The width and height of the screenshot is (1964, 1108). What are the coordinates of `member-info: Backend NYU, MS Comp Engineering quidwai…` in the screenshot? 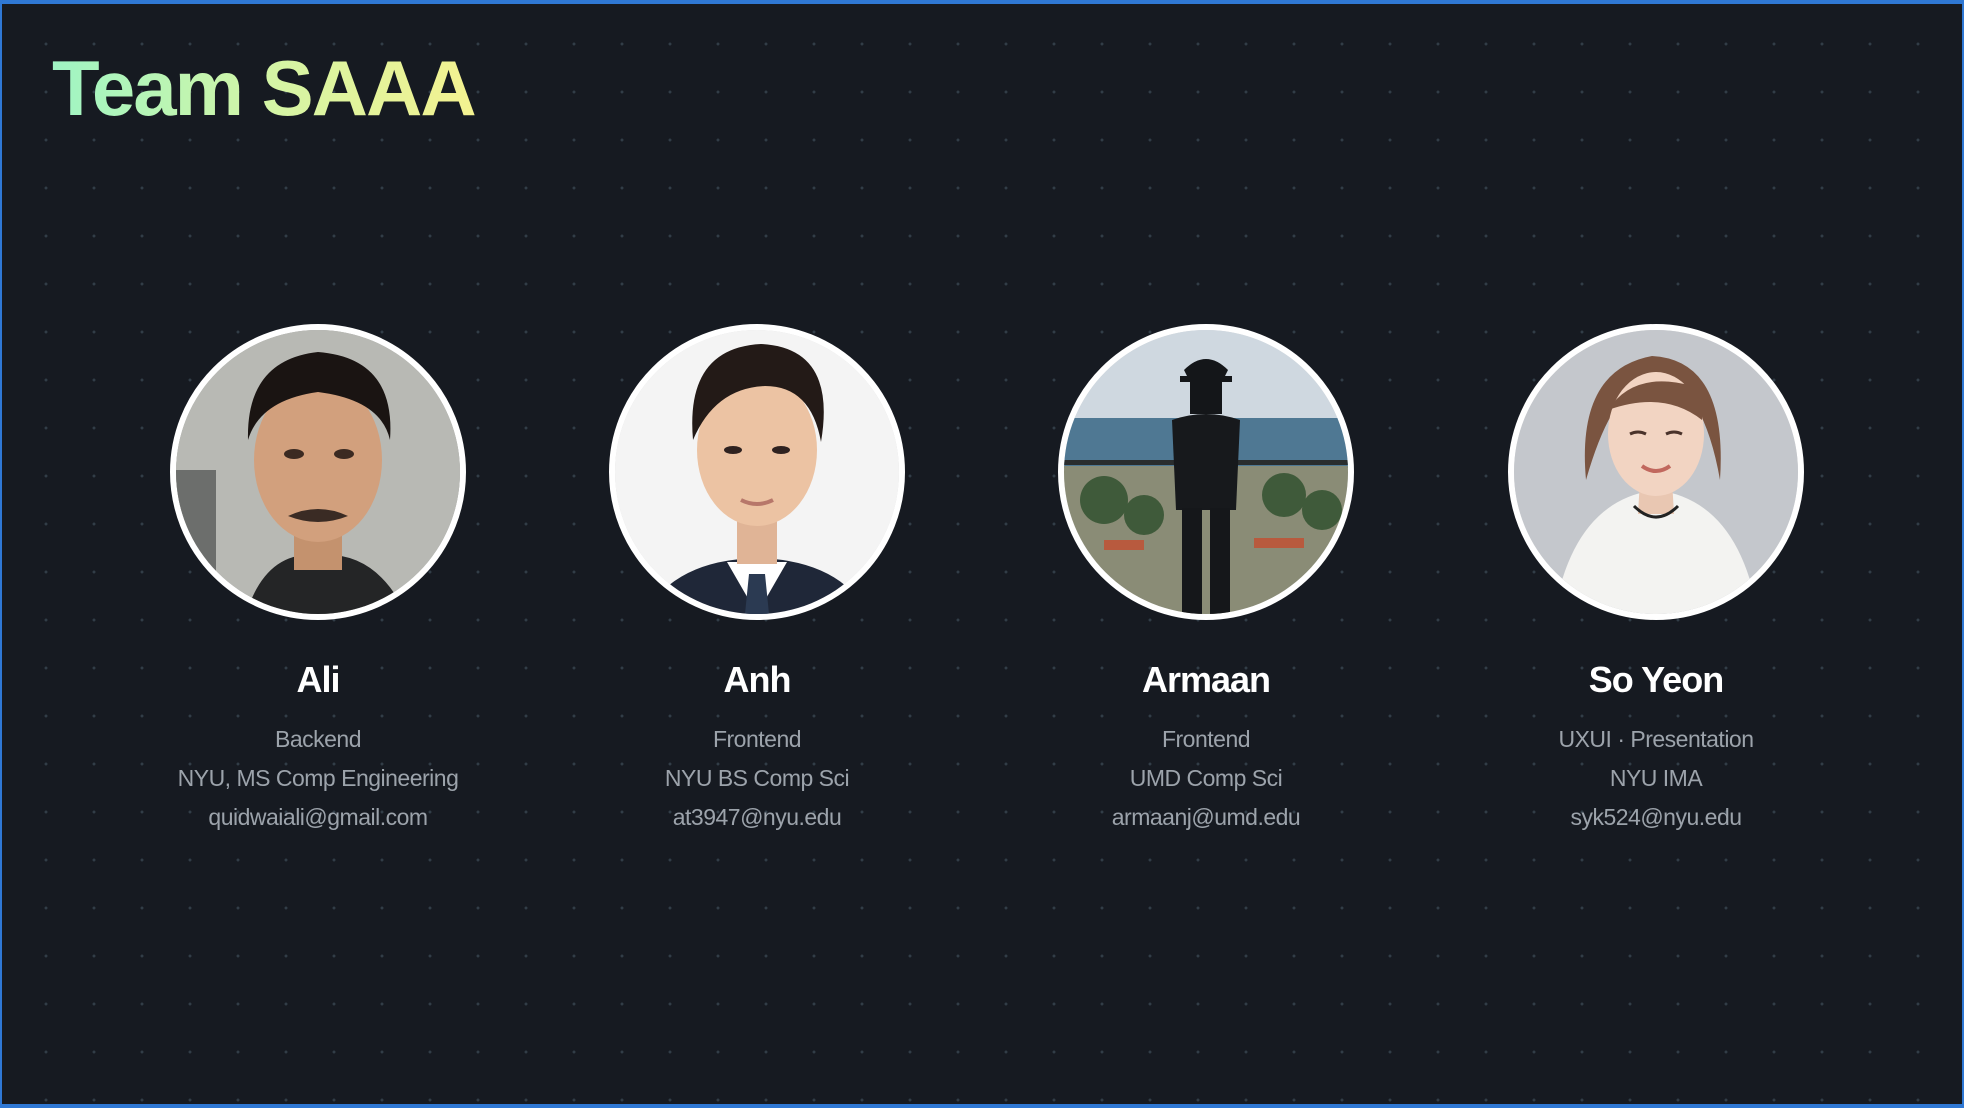 It's located at (318, 778).